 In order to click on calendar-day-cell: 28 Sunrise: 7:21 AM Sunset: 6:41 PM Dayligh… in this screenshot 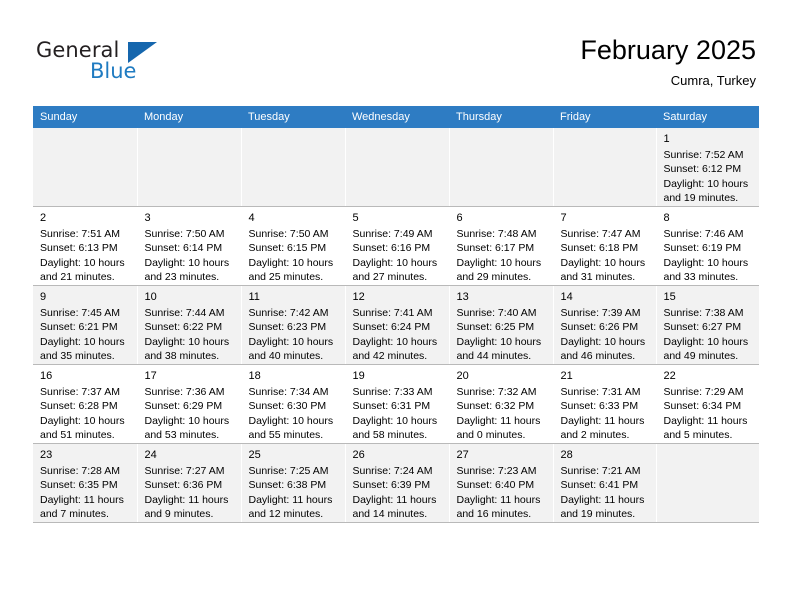, I will do `click(605, 483)`.